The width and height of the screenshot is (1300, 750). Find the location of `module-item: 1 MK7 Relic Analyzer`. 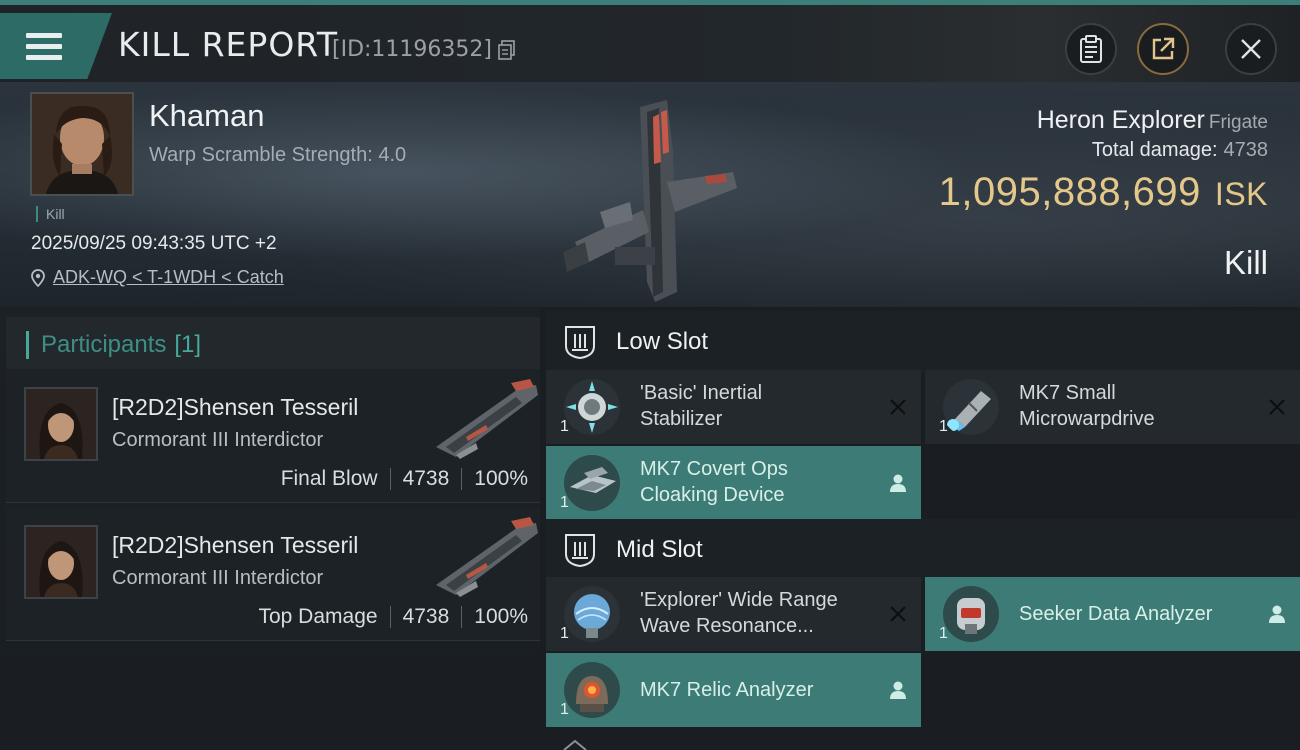

module-item: 1 MK7 Relic Analyzer is located at coordinates (733, 690).